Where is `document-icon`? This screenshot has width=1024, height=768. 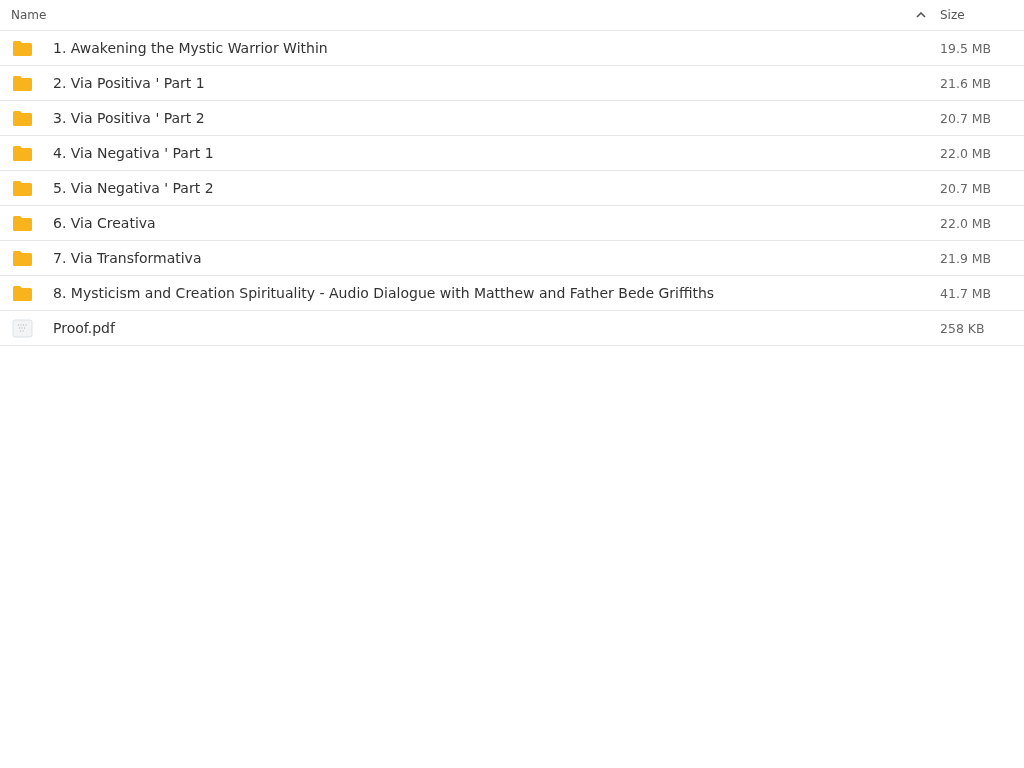
document-icon is located at coordinates (22, 328).